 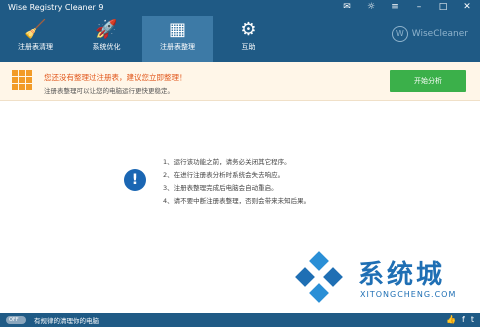 I want to click on broom-icon: 🧹, so click(x=35, y=29).